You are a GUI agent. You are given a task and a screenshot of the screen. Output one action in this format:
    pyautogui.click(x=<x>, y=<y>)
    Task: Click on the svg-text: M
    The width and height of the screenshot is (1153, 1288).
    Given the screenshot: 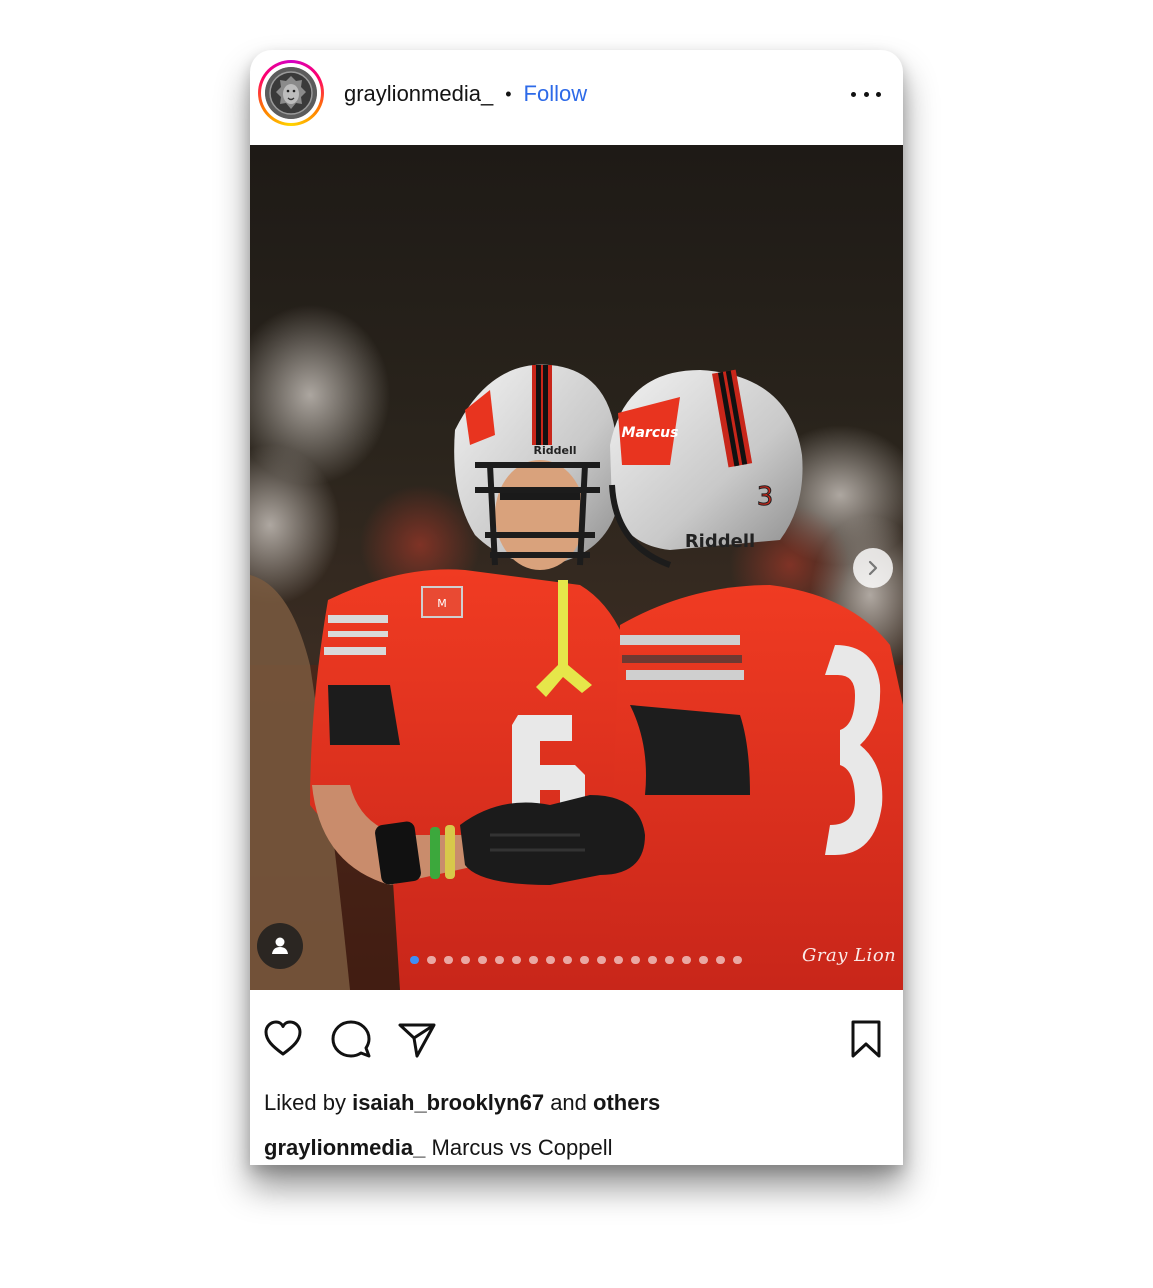 What is the action you would take?
    pyautogui.click(x=442, y=603)
    